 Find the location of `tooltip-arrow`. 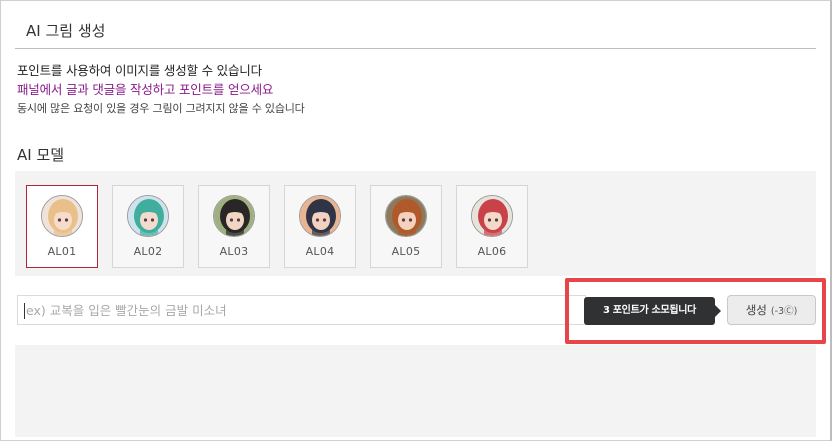

tooltip-arrow is located at coordinates (718, 311).